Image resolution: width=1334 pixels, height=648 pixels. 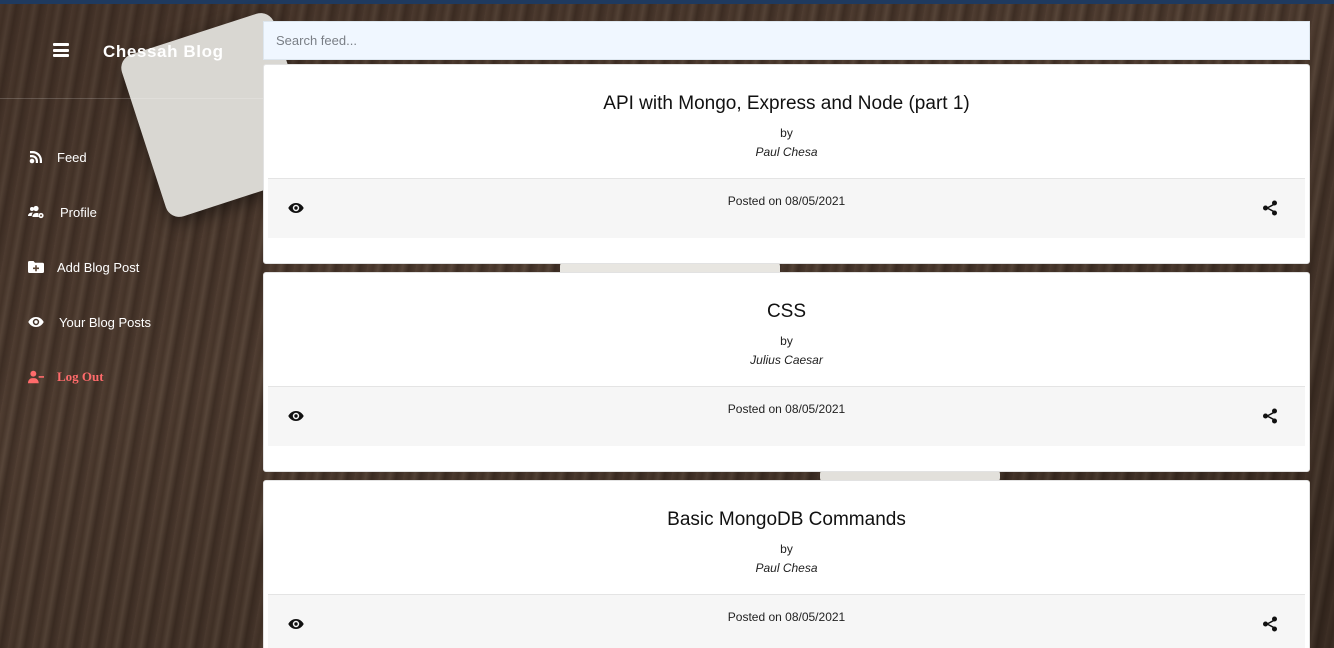 What do you see at coordinates (72, 157) in the screenshot?
I see `sidebar-item-label: Feed` at bounding box center [72, 157].